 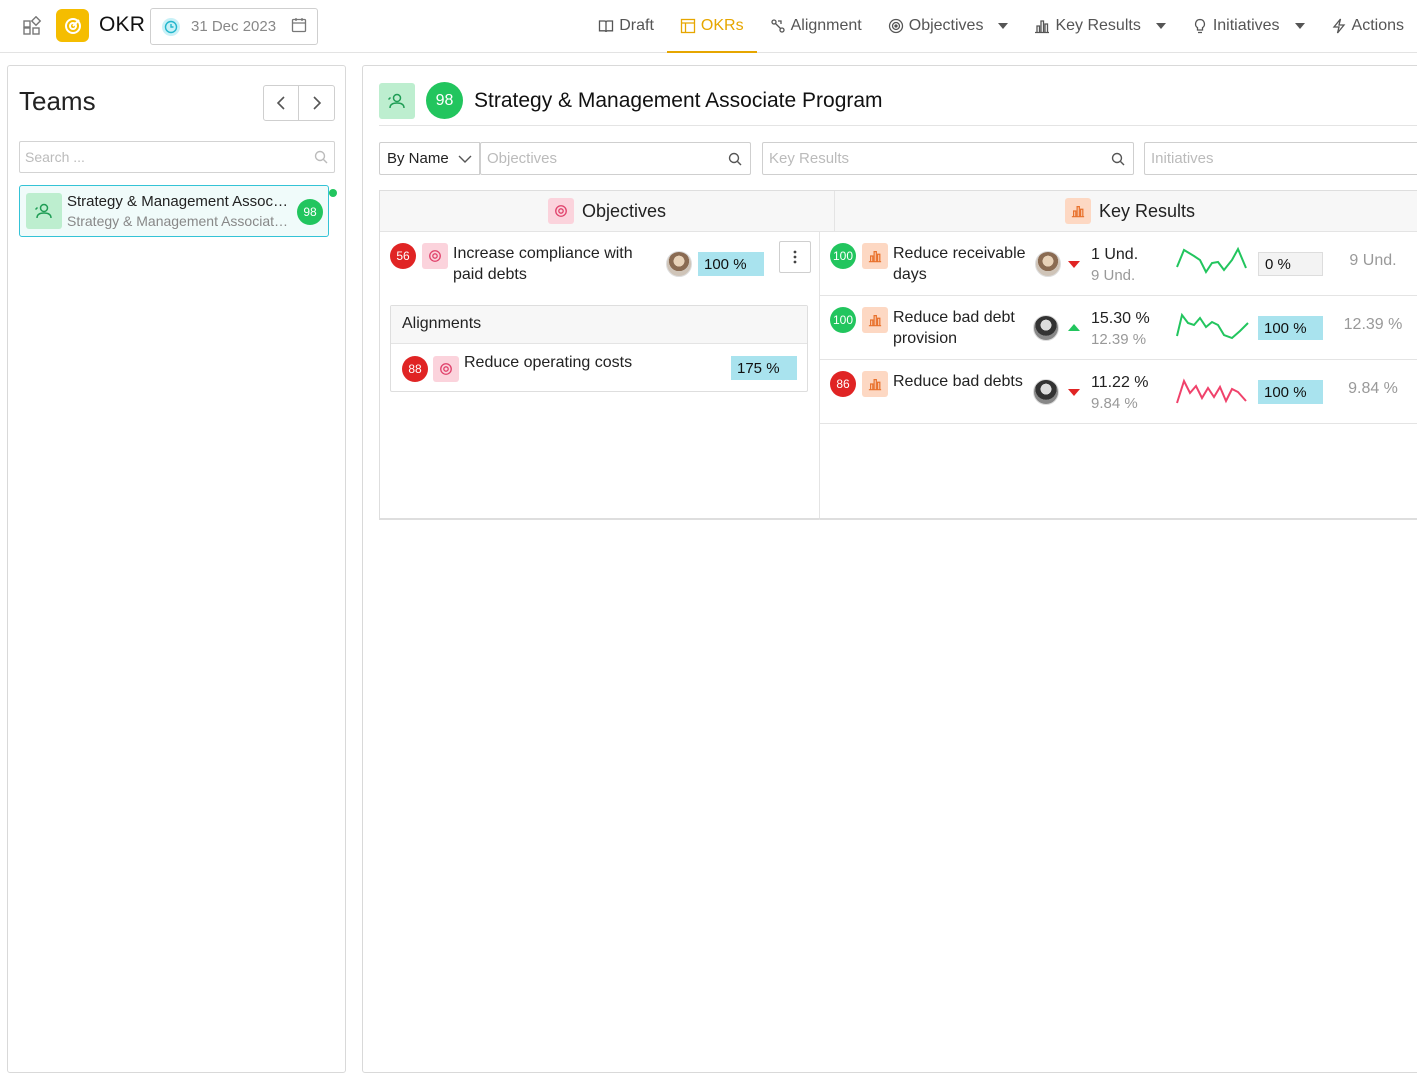 I want to click on sort-select: By Name, so click(x=429, y=158).